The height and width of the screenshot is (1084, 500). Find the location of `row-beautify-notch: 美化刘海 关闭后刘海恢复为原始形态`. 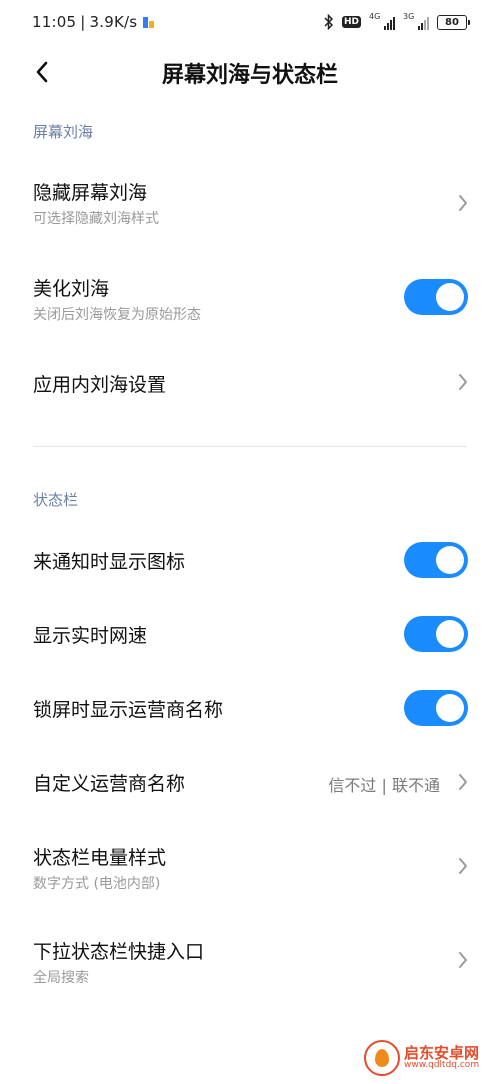

row-beautify-notch: 美化刘海 关闭后刘海恢复为原始形态 is located at coordinates (250, 299).